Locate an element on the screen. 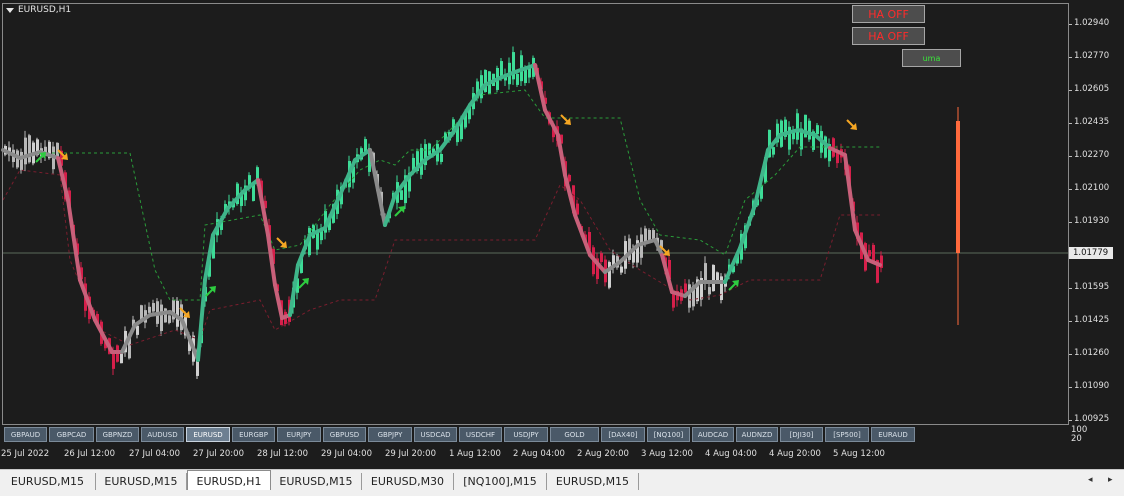 The width and height of the screenshot is (1124, 496). time-tick: 27 Jul 04:00 is located at coordinates (154, 454).